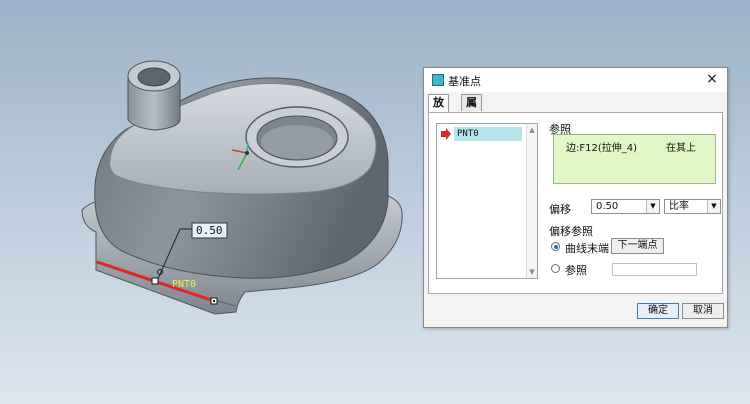 The height and width of the screenshot is (404, 750). Describe the element at coordinates (532, 272) in the screenshot. I see `scroll-down-icon: ▼` at that location.